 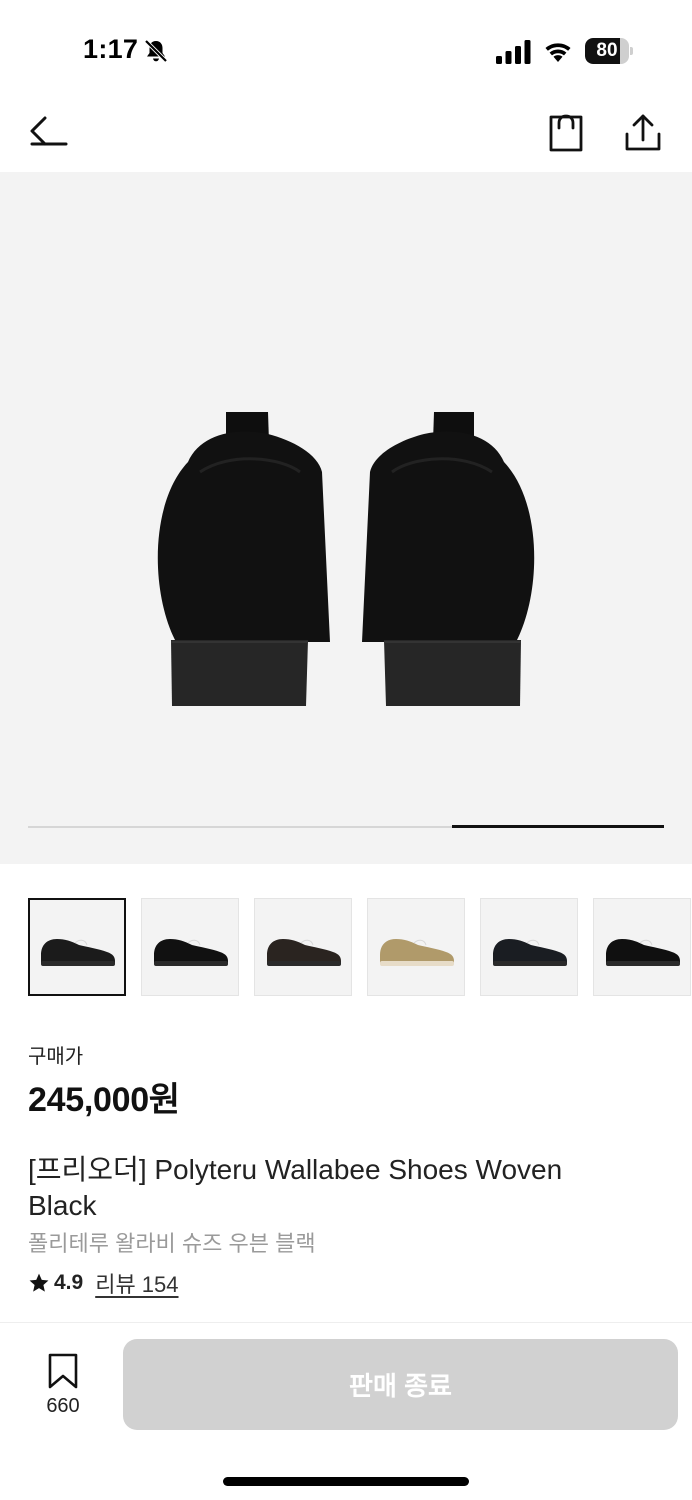 I want to click on thumbnail-strip, so click(x=360, y=948).